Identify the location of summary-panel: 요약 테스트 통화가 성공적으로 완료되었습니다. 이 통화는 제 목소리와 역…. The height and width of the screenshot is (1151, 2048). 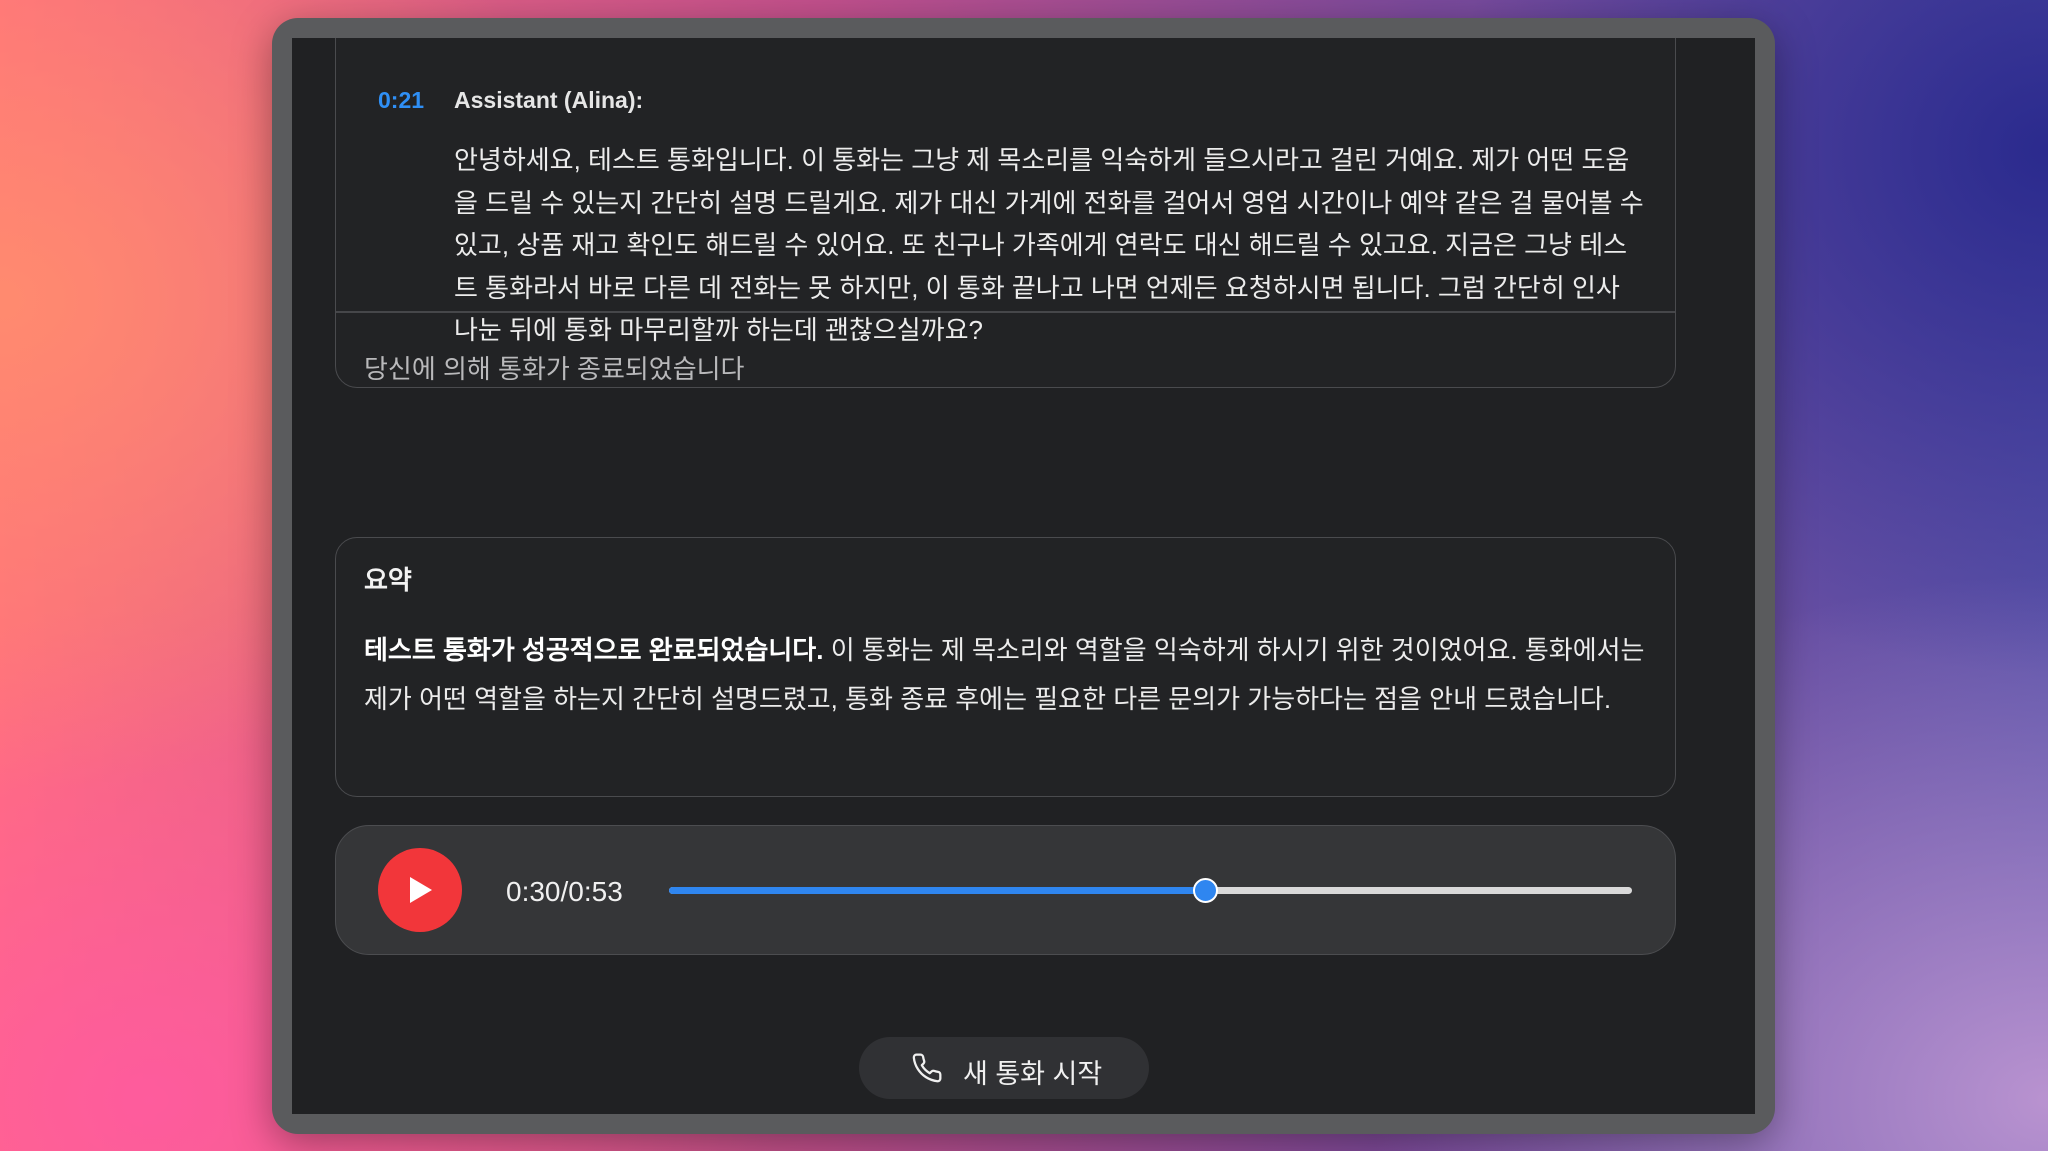
(1005, 667).